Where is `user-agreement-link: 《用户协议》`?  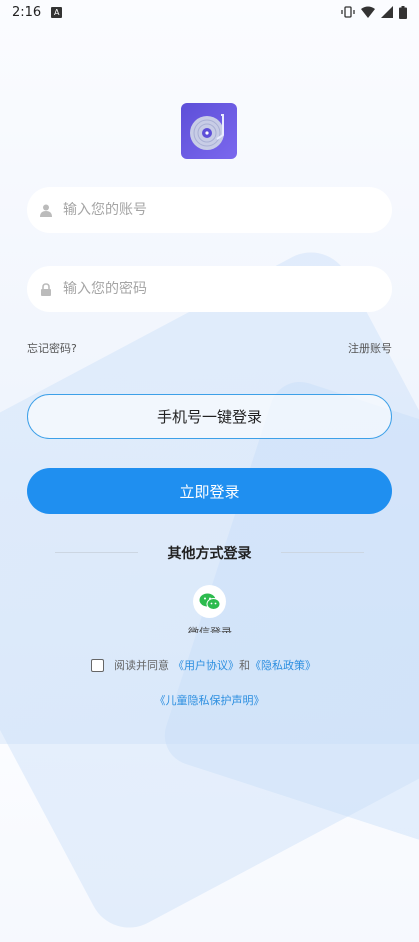 user-agreement-link: 《用户协议》 is located at coordinates (206, 665).